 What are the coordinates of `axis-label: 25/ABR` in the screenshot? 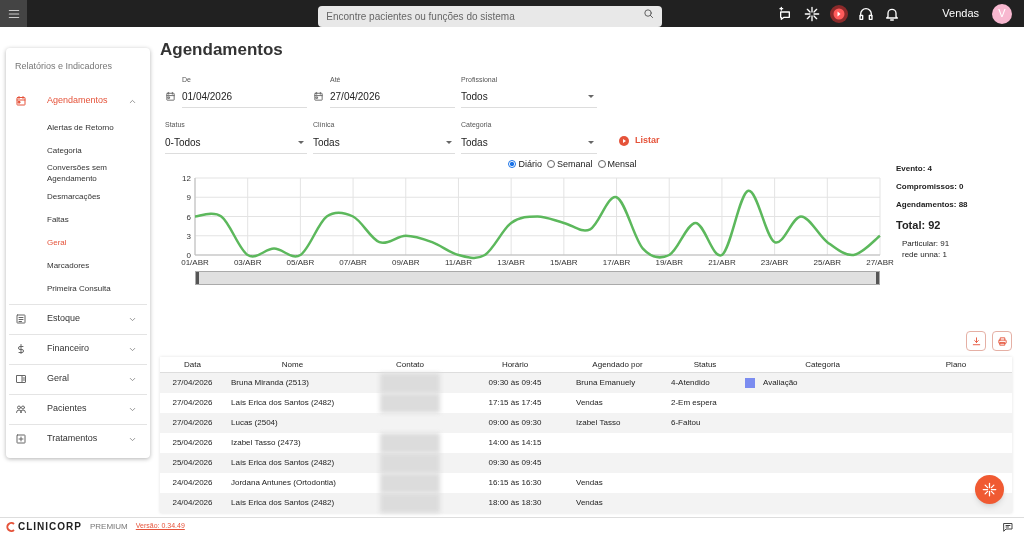 It's located at (827, 262).